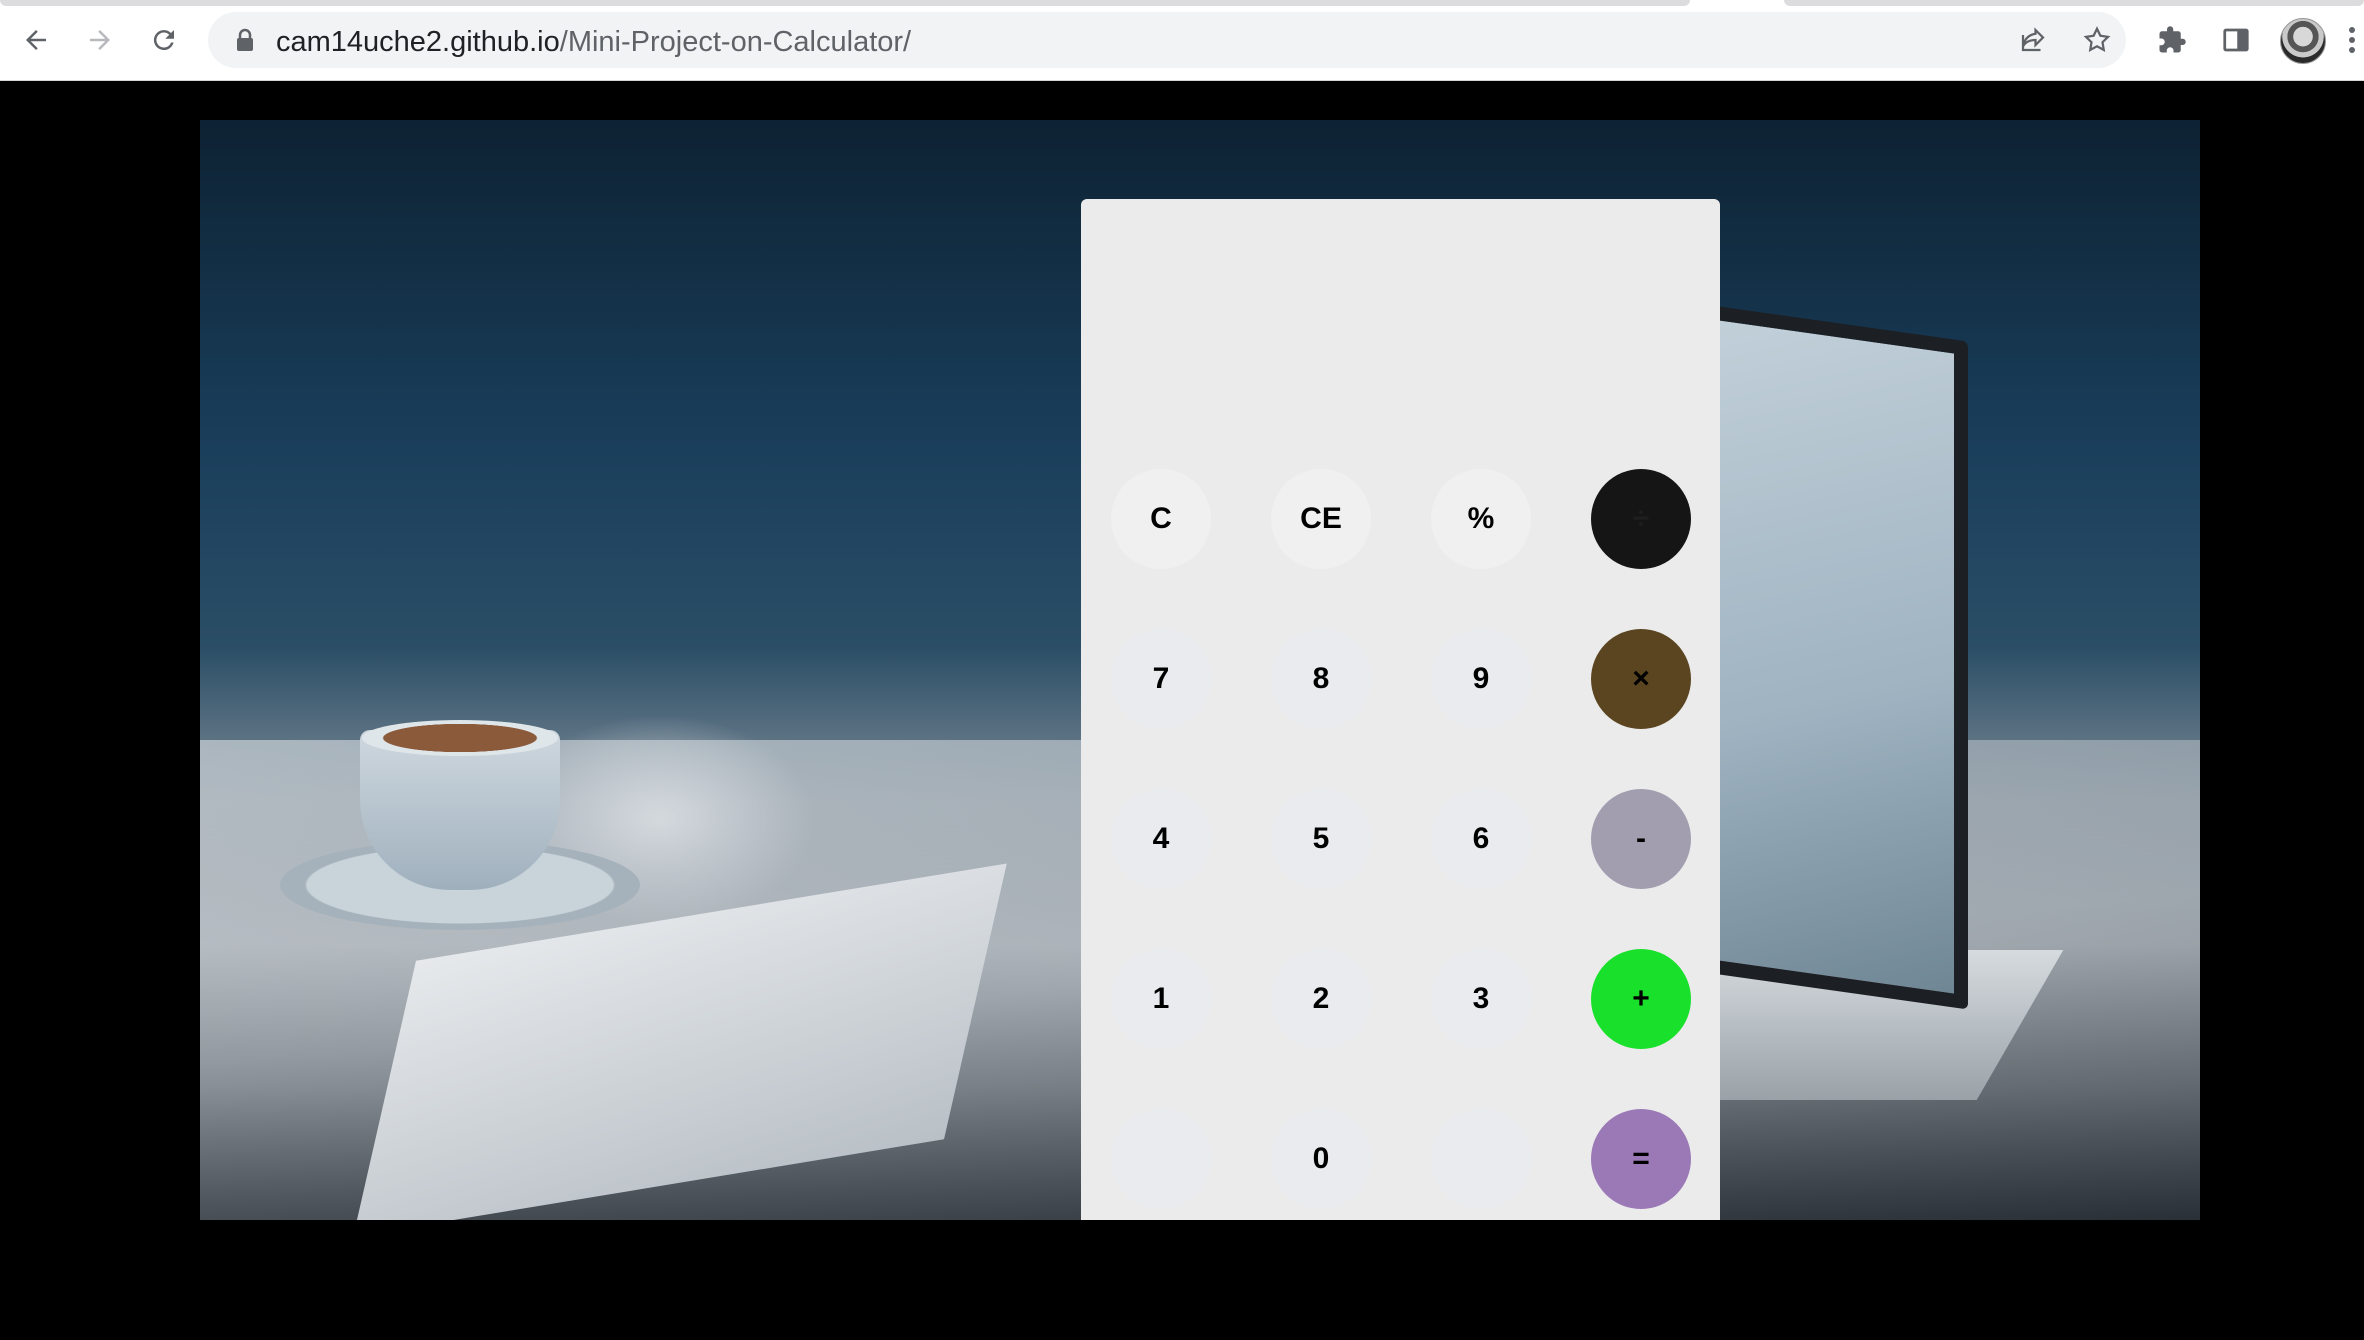  Describe the element at coordinates (2236, 40) in the screenshot. I see `side-panel-icon` at that location.